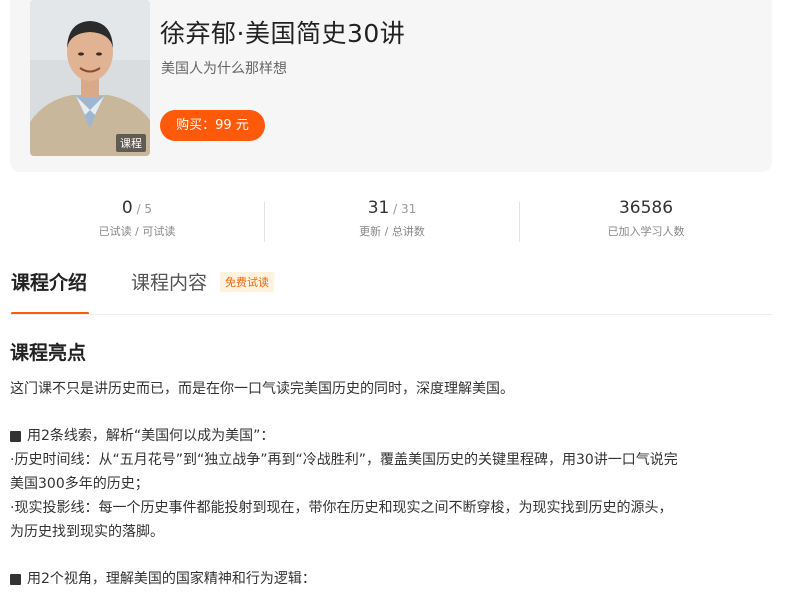 The width and height of the screenshot is (787, 607). Describe the element at coordinates (378, 208) in the screenshot. I see `update-count: 31` at that location.